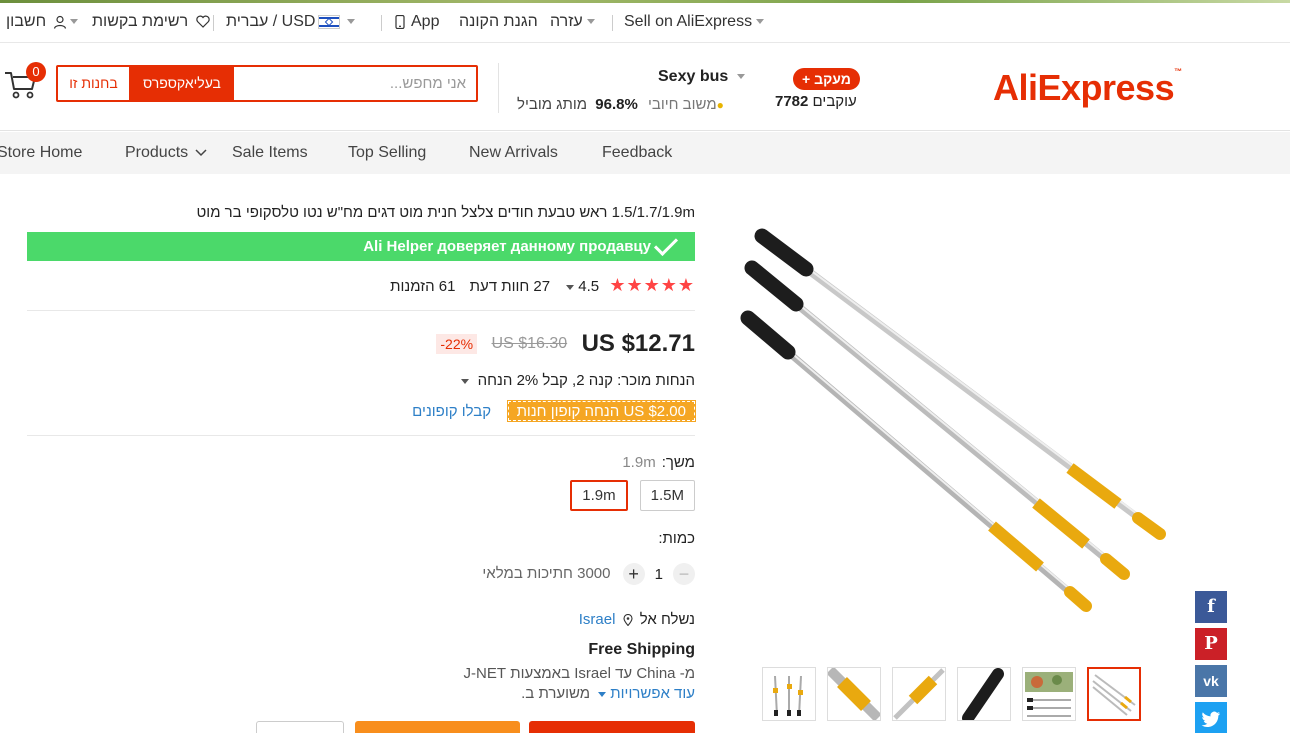  I want to click on search-bar: בחנות זו בעליאקספרס, so click(267, 83).